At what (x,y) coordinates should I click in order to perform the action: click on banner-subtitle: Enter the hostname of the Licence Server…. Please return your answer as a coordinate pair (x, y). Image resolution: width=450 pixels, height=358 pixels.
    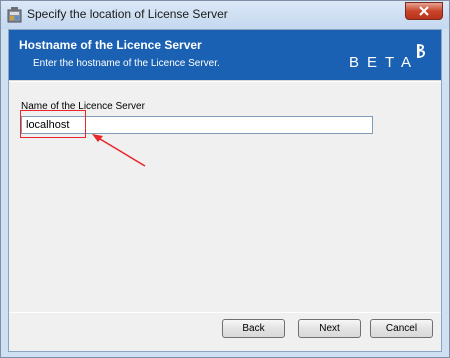
    Looking at the image, I should click on (126, 63).